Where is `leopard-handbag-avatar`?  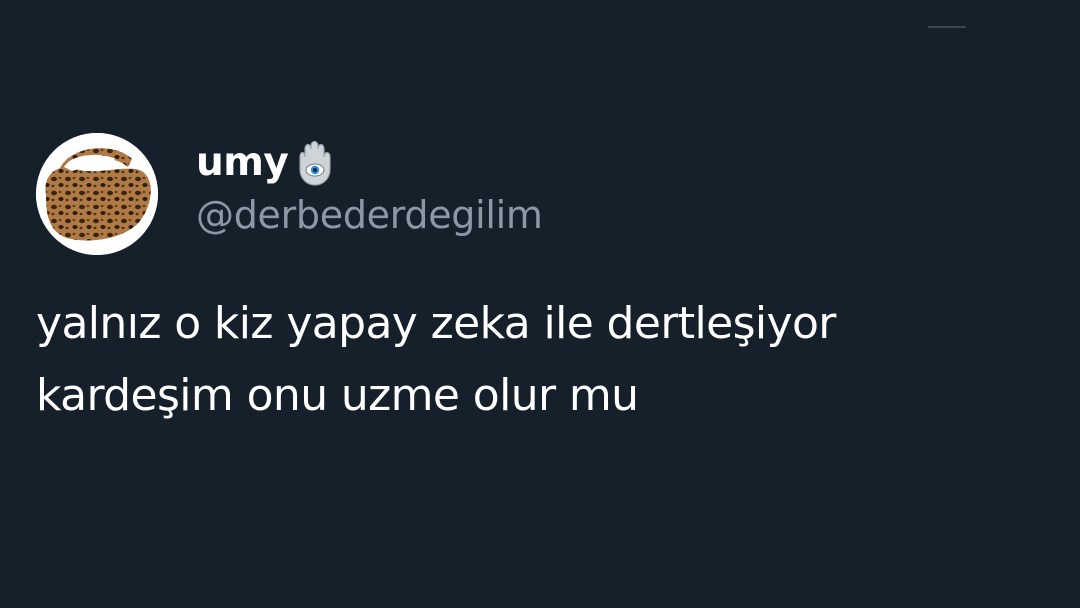 leopard-handbag-avatar is located at coordinates (97, 194).